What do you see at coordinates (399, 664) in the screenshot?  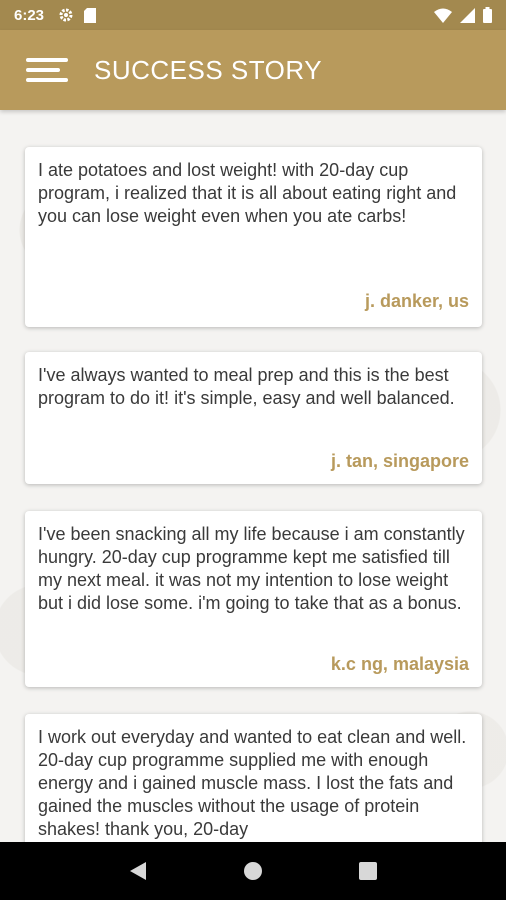 I see `story-author: k.c ng, malaysia` at bounding box center [399, 664].